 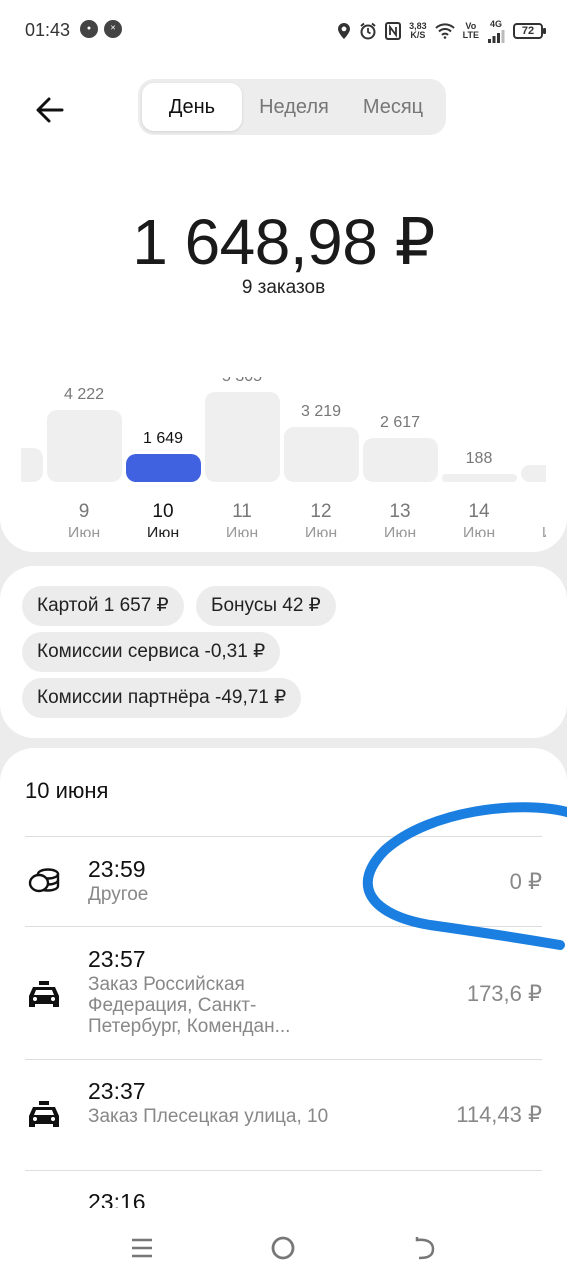 I want to click on back-button, so click(x=50, y=110).